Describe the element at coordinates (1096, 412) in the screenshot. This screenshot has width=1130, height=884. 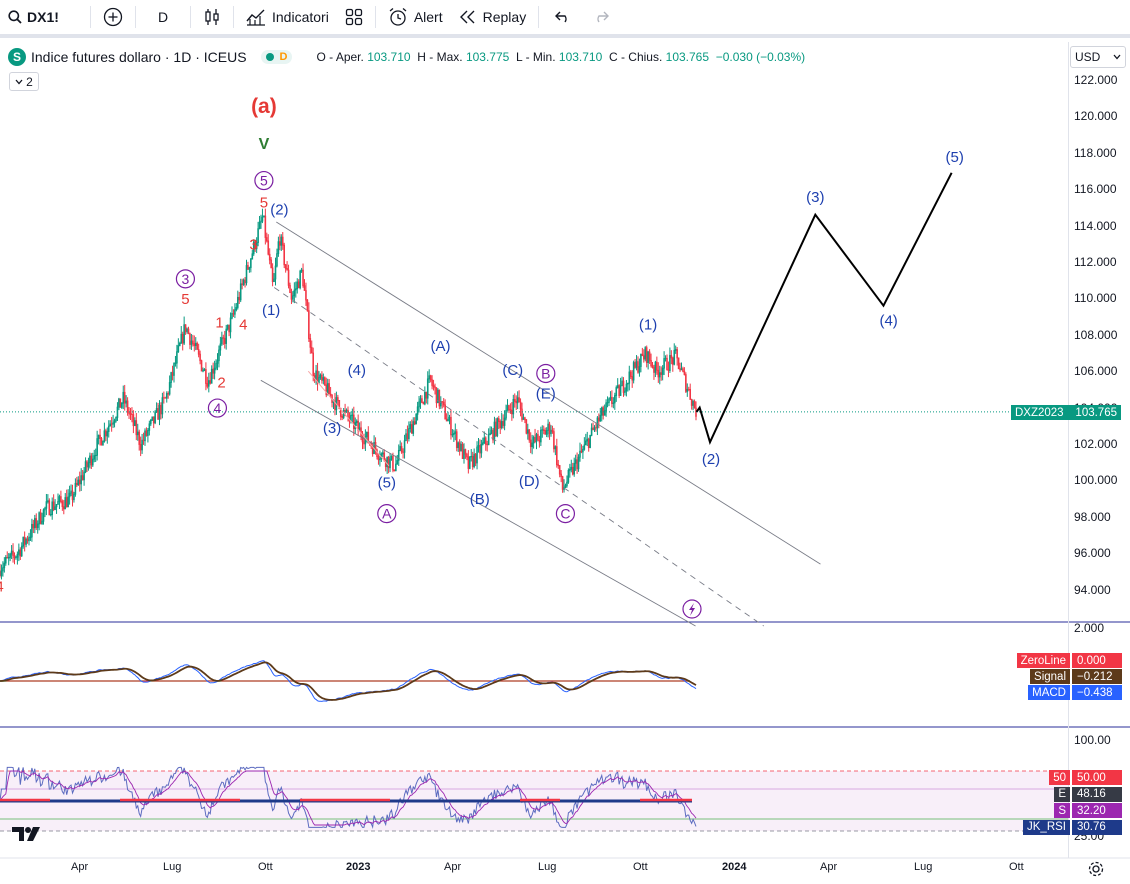
I see `last-price-value: 103.765` at that location.